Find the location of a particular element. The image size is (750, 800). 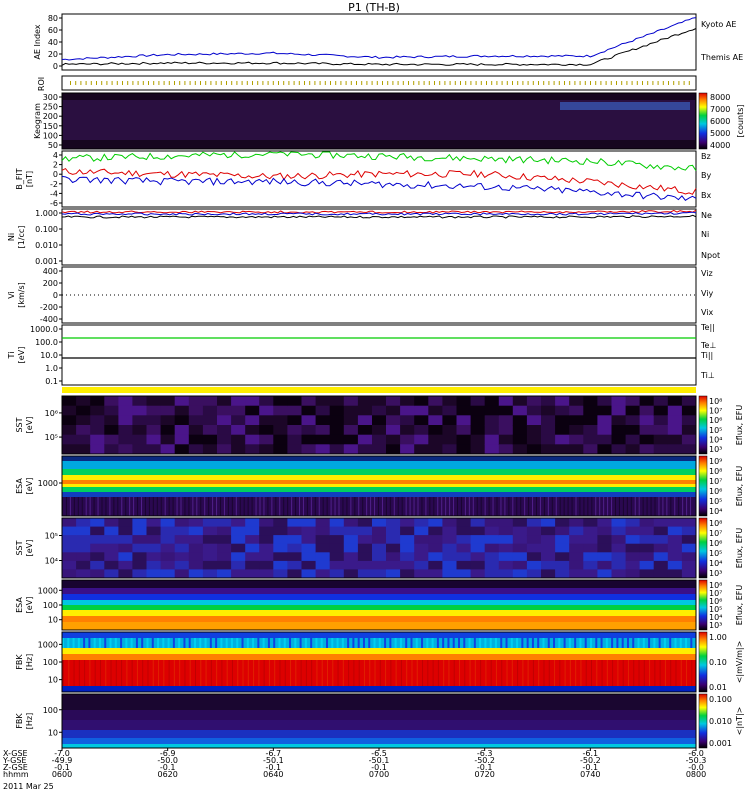

colorbar-tick-label: 10³ is located at coordinates (715, 449).